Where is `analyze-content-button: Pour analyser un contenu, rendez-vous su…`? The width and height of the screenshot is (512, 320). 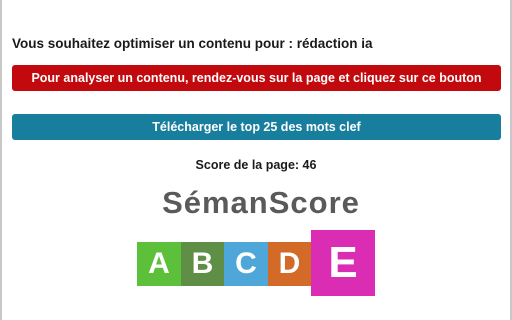 analyze-content-button: Pour analyser un contenu, rendez-vous su… is located at coordinates (256, 78).